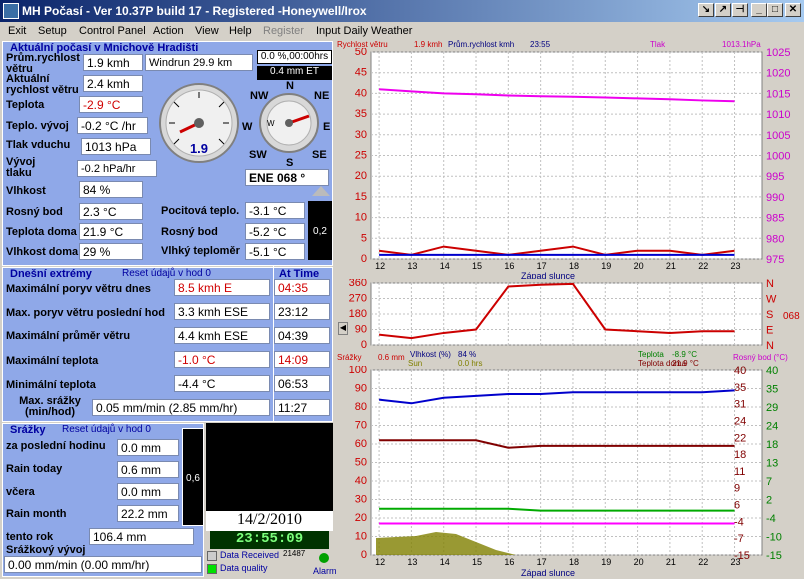  Describe the element at coordinates (548, 275) in the screenshot. I see `x-axis-title: Západ slunce` at that location.